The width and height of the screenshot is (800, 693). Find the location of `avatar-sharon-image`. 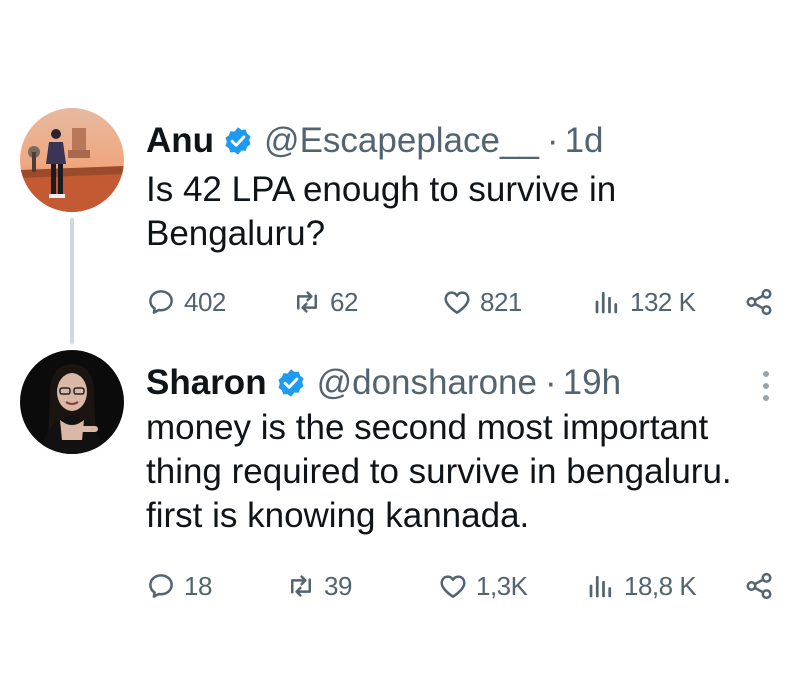

avatar-sharon-image is located at coordinates (72, 402).